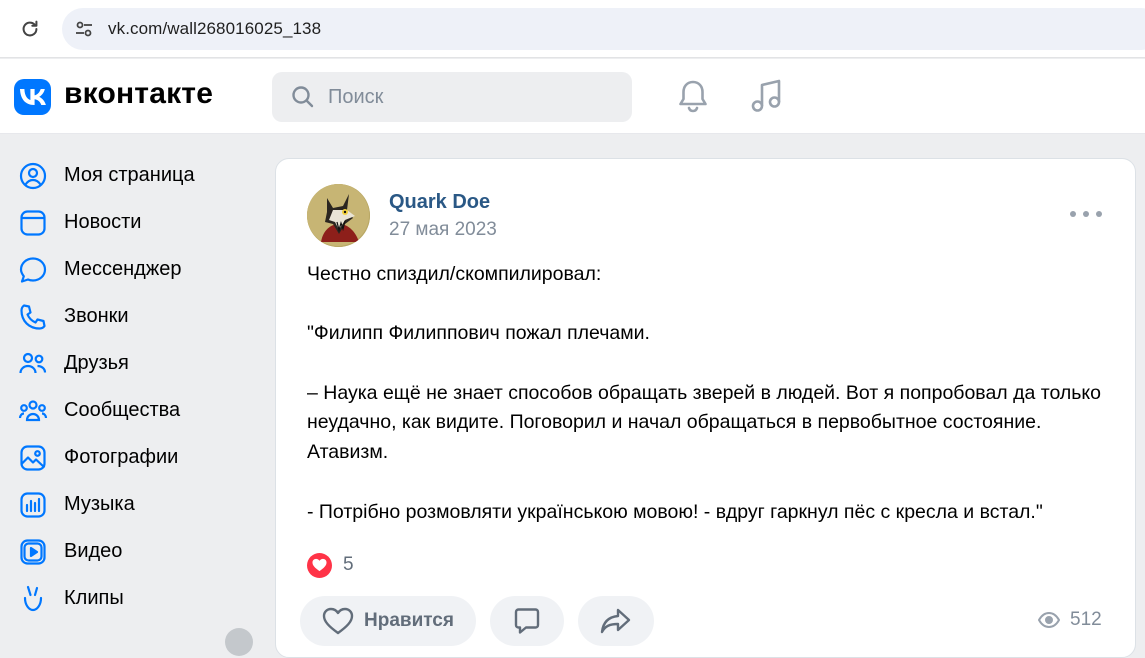 The height and width of the screenshot is (658, 1145). Describe the element at coordinates (130, 551) in the screenshot. I see `sidebar-item-video: Видео` at that location.